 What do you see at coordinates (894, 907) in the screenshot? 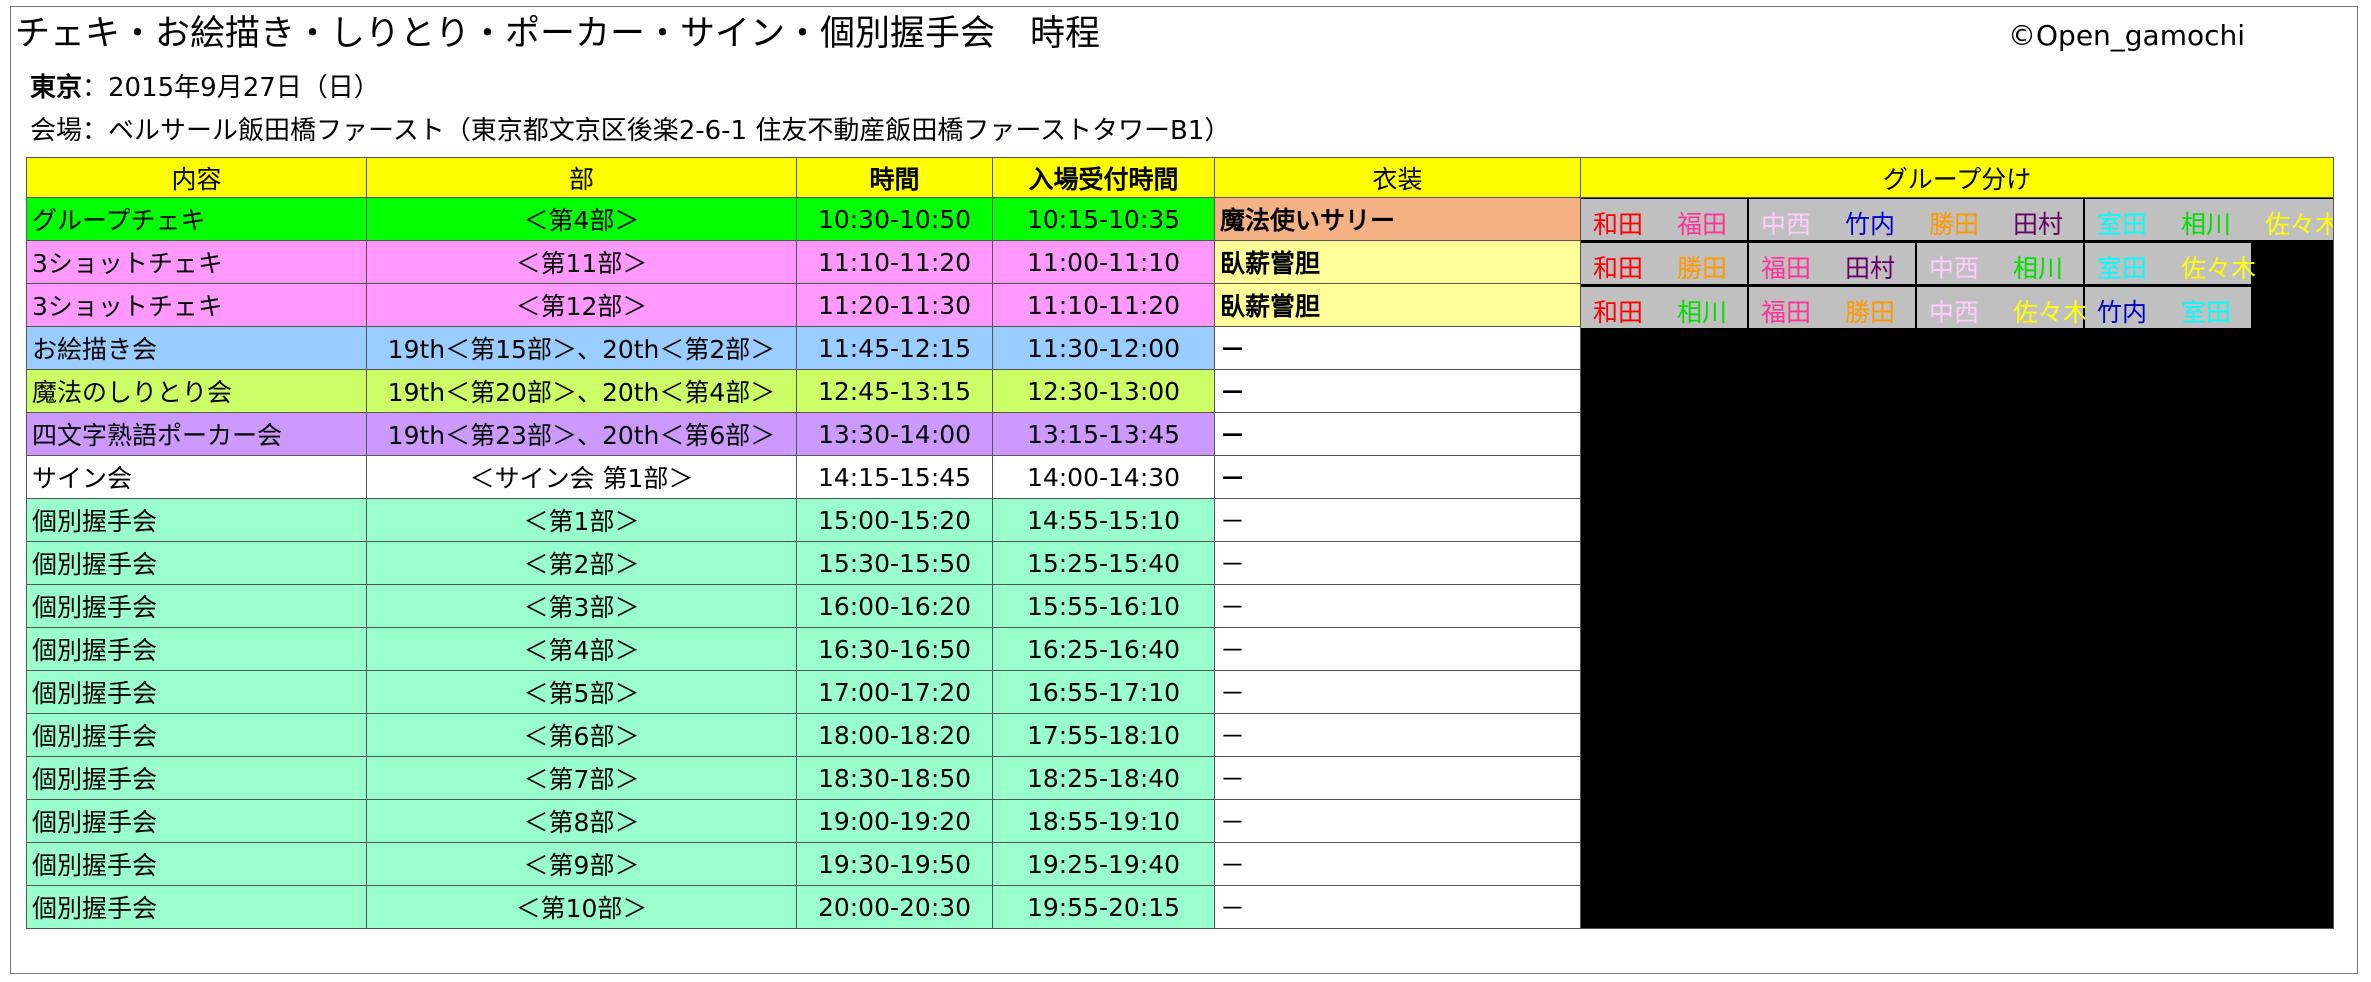
I see `row-time: 20:00-20:30` at bounding box center [894, 907].